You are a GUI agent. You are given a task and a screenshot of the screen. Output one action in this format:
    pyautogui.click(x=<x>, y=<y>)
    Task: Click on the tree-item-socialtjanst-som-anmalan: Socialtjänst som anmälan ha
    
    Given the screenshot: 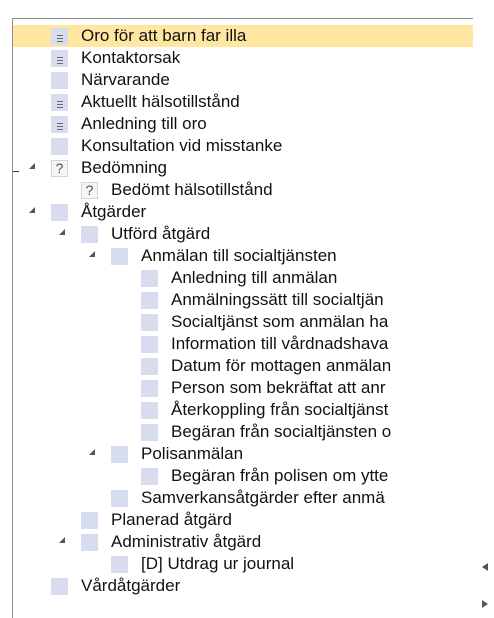 What is the action you would take?
    pyautogui.click(x=243, y=322)
    